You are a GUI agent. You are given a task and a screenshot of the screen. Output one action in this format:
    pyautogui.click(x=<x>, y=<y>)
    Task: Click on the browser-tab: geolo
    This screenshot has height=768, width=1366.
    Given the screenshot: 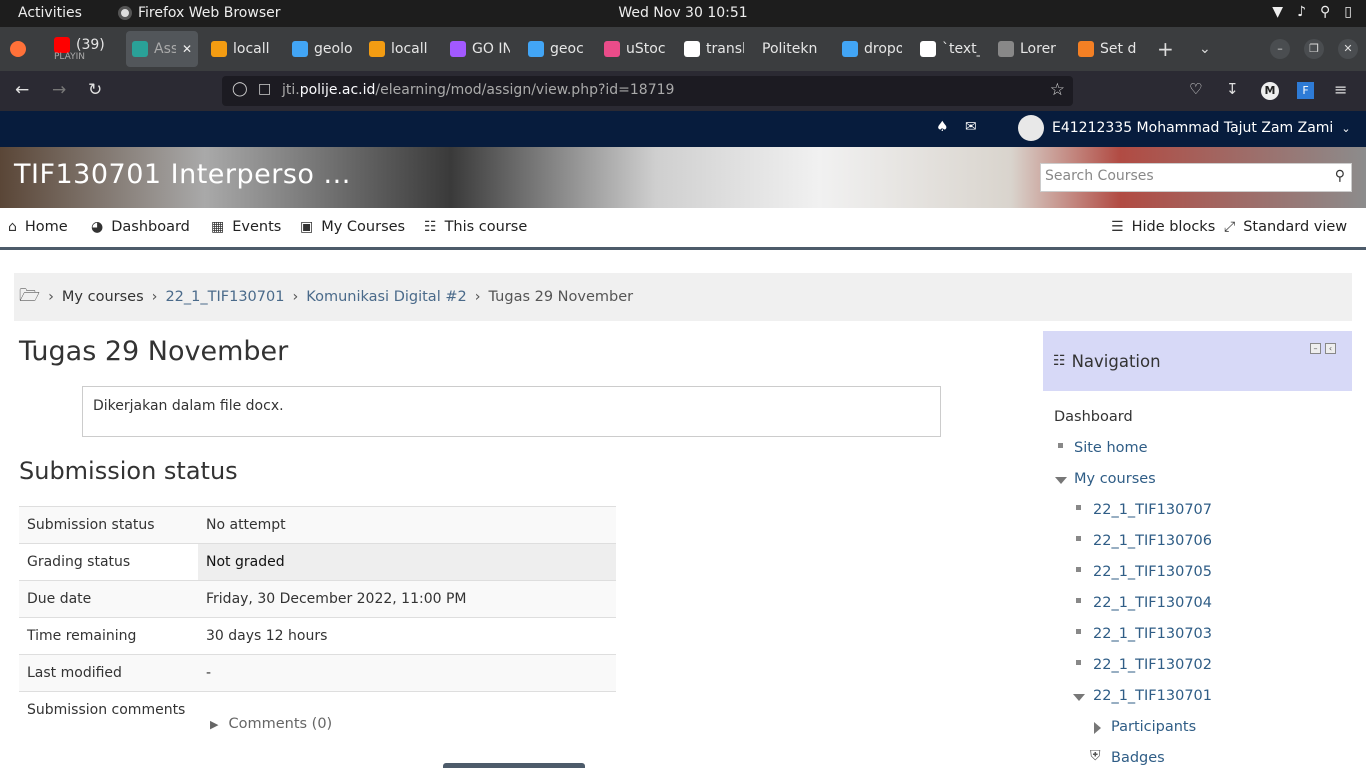 What is the action you would take?
    pyautogui.click(x=322, y=49)
    